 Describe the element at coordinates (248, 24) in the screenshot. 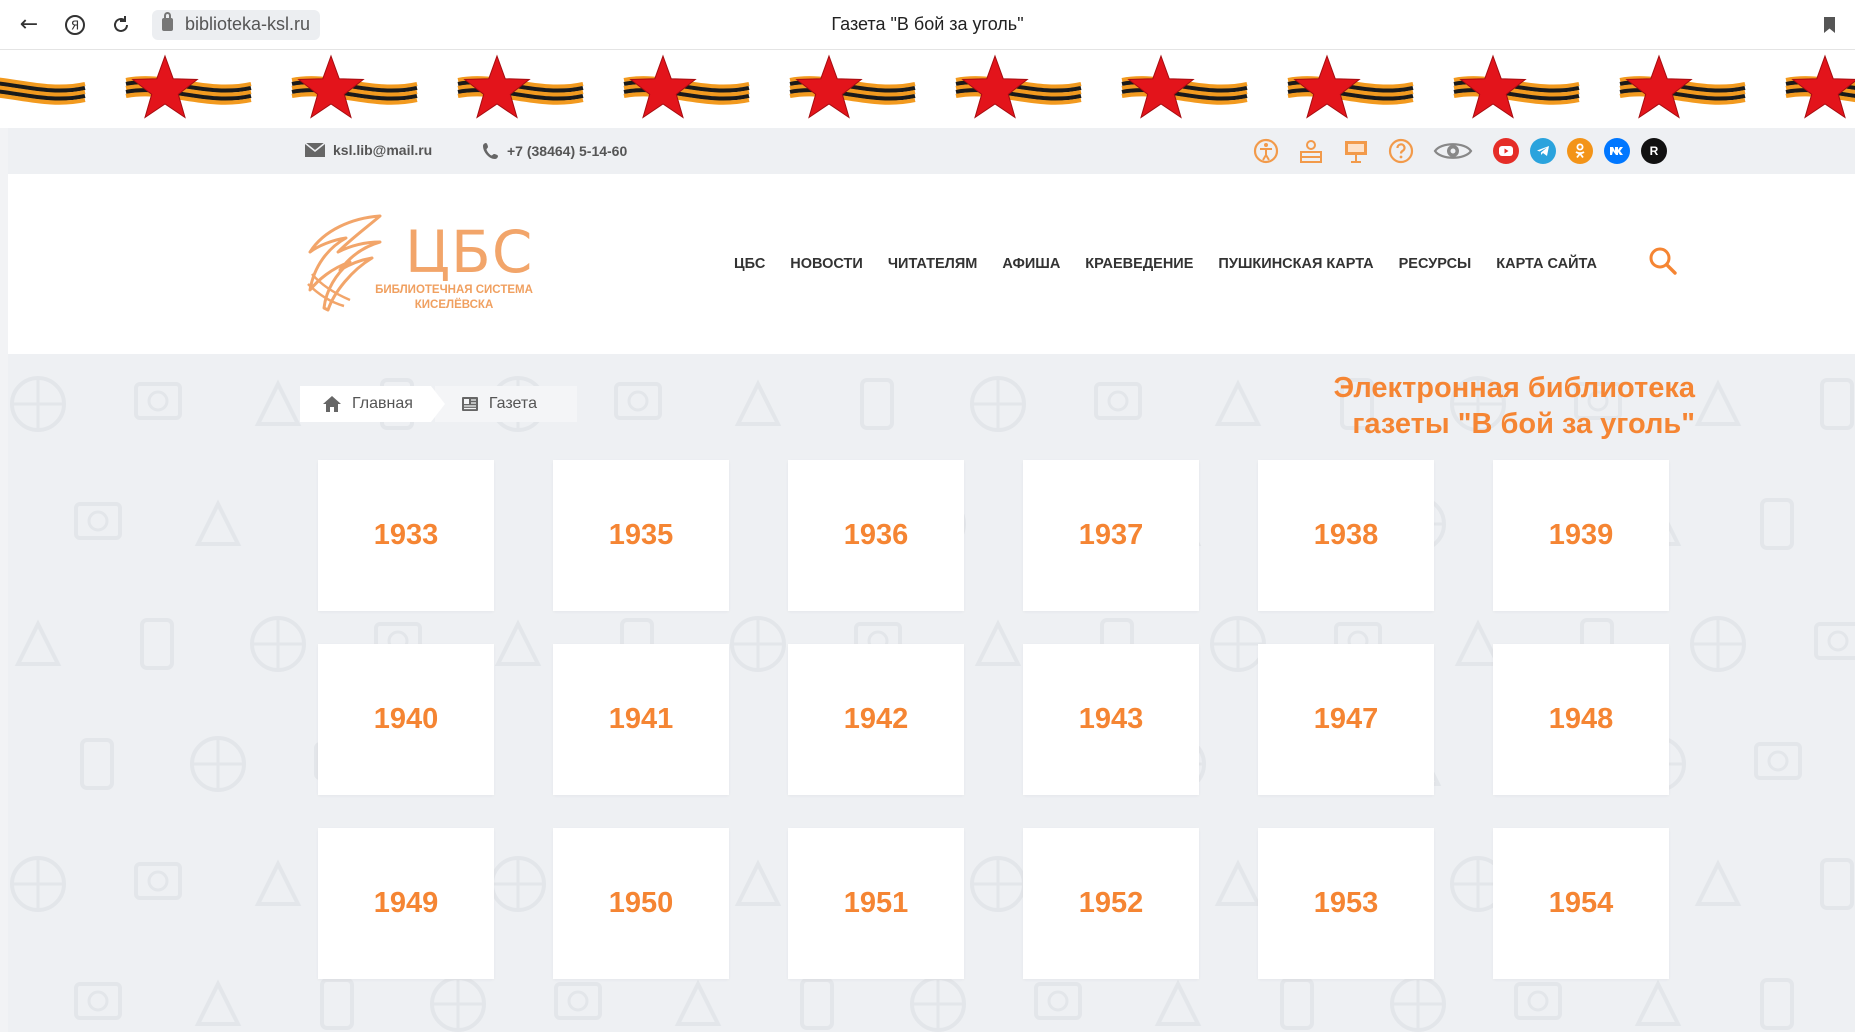

I see `address-bar-url: biblioteka-ksl.ru` at that location.